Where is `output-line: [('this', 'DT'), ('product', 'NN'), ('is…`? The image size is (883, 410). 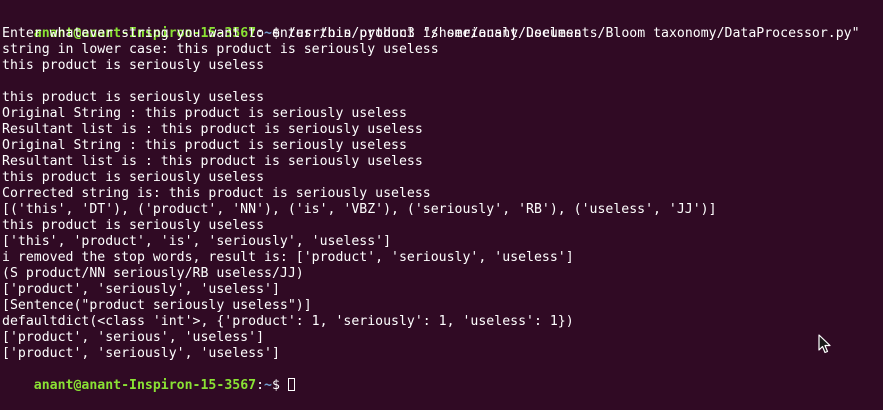
output-line: [('this', 'DT'), ('product', 'NN'), ('is… is located at coordinates (359, 209).